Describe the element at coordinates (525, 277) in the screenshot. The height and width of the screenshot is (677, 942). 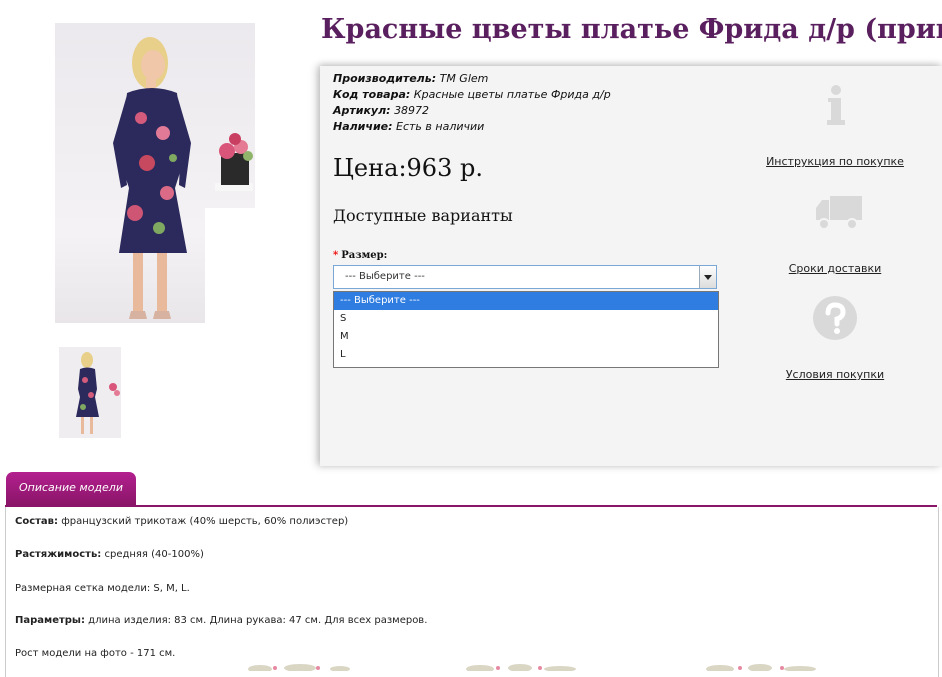
I see `size-select: --- Выберите ---` at that location.